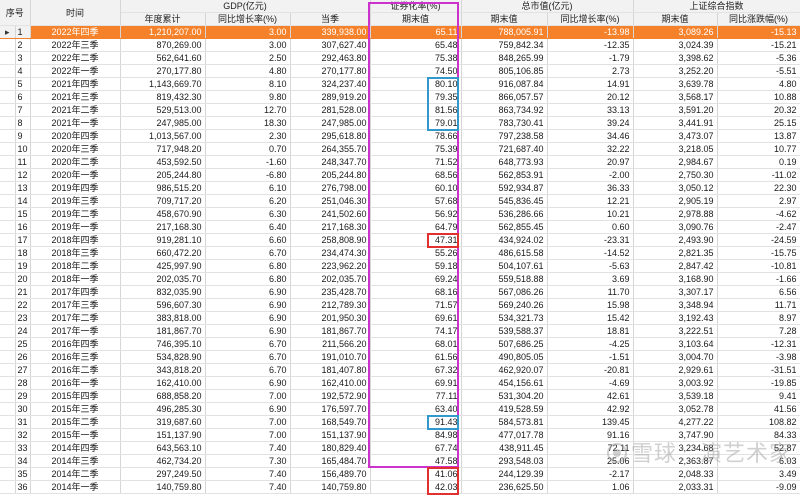 Image resolution: width=800 pixels, height=495 pixels. What do you see at coordinates (23, 227) in the screenshot?
I see `cell-index: 16` at bounding box center [23, 227].